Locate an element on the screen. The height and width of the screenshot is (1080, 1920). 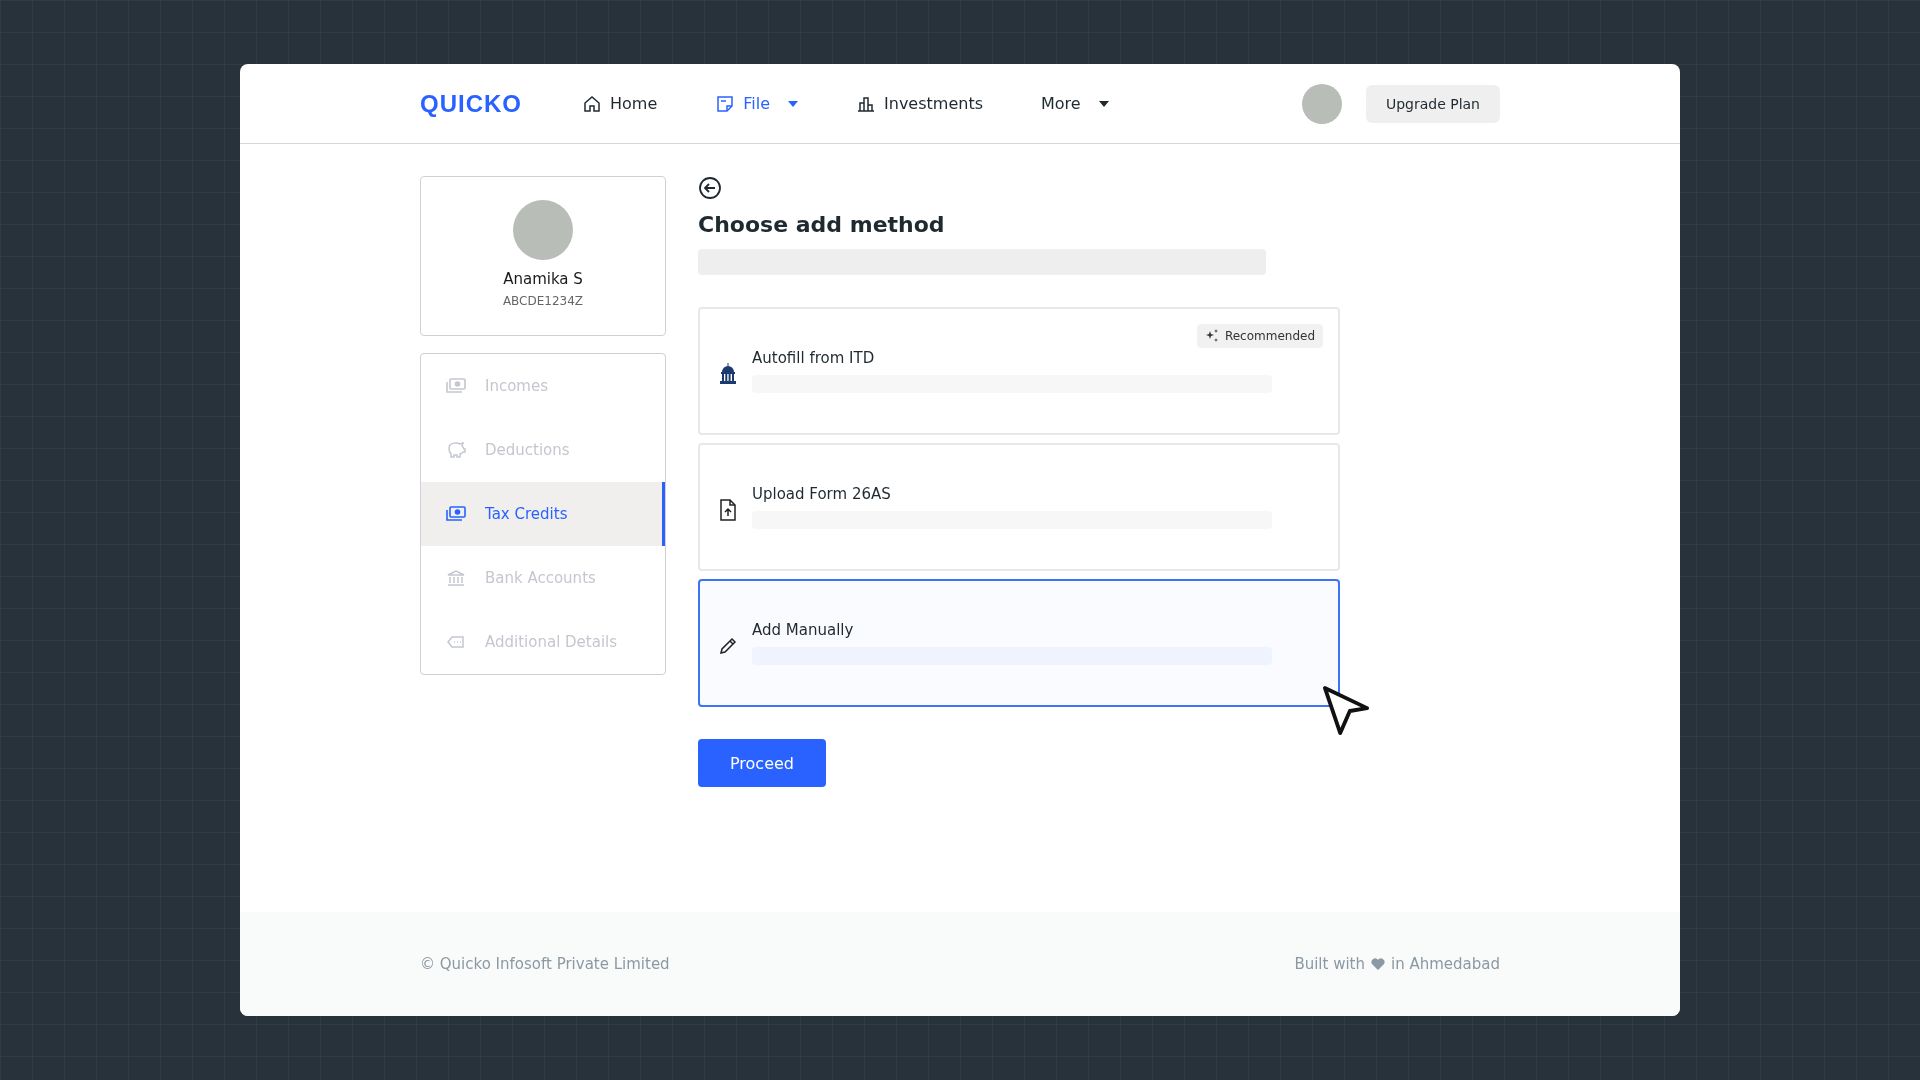
logo: QUICKO is located at coordinates (471, 103).